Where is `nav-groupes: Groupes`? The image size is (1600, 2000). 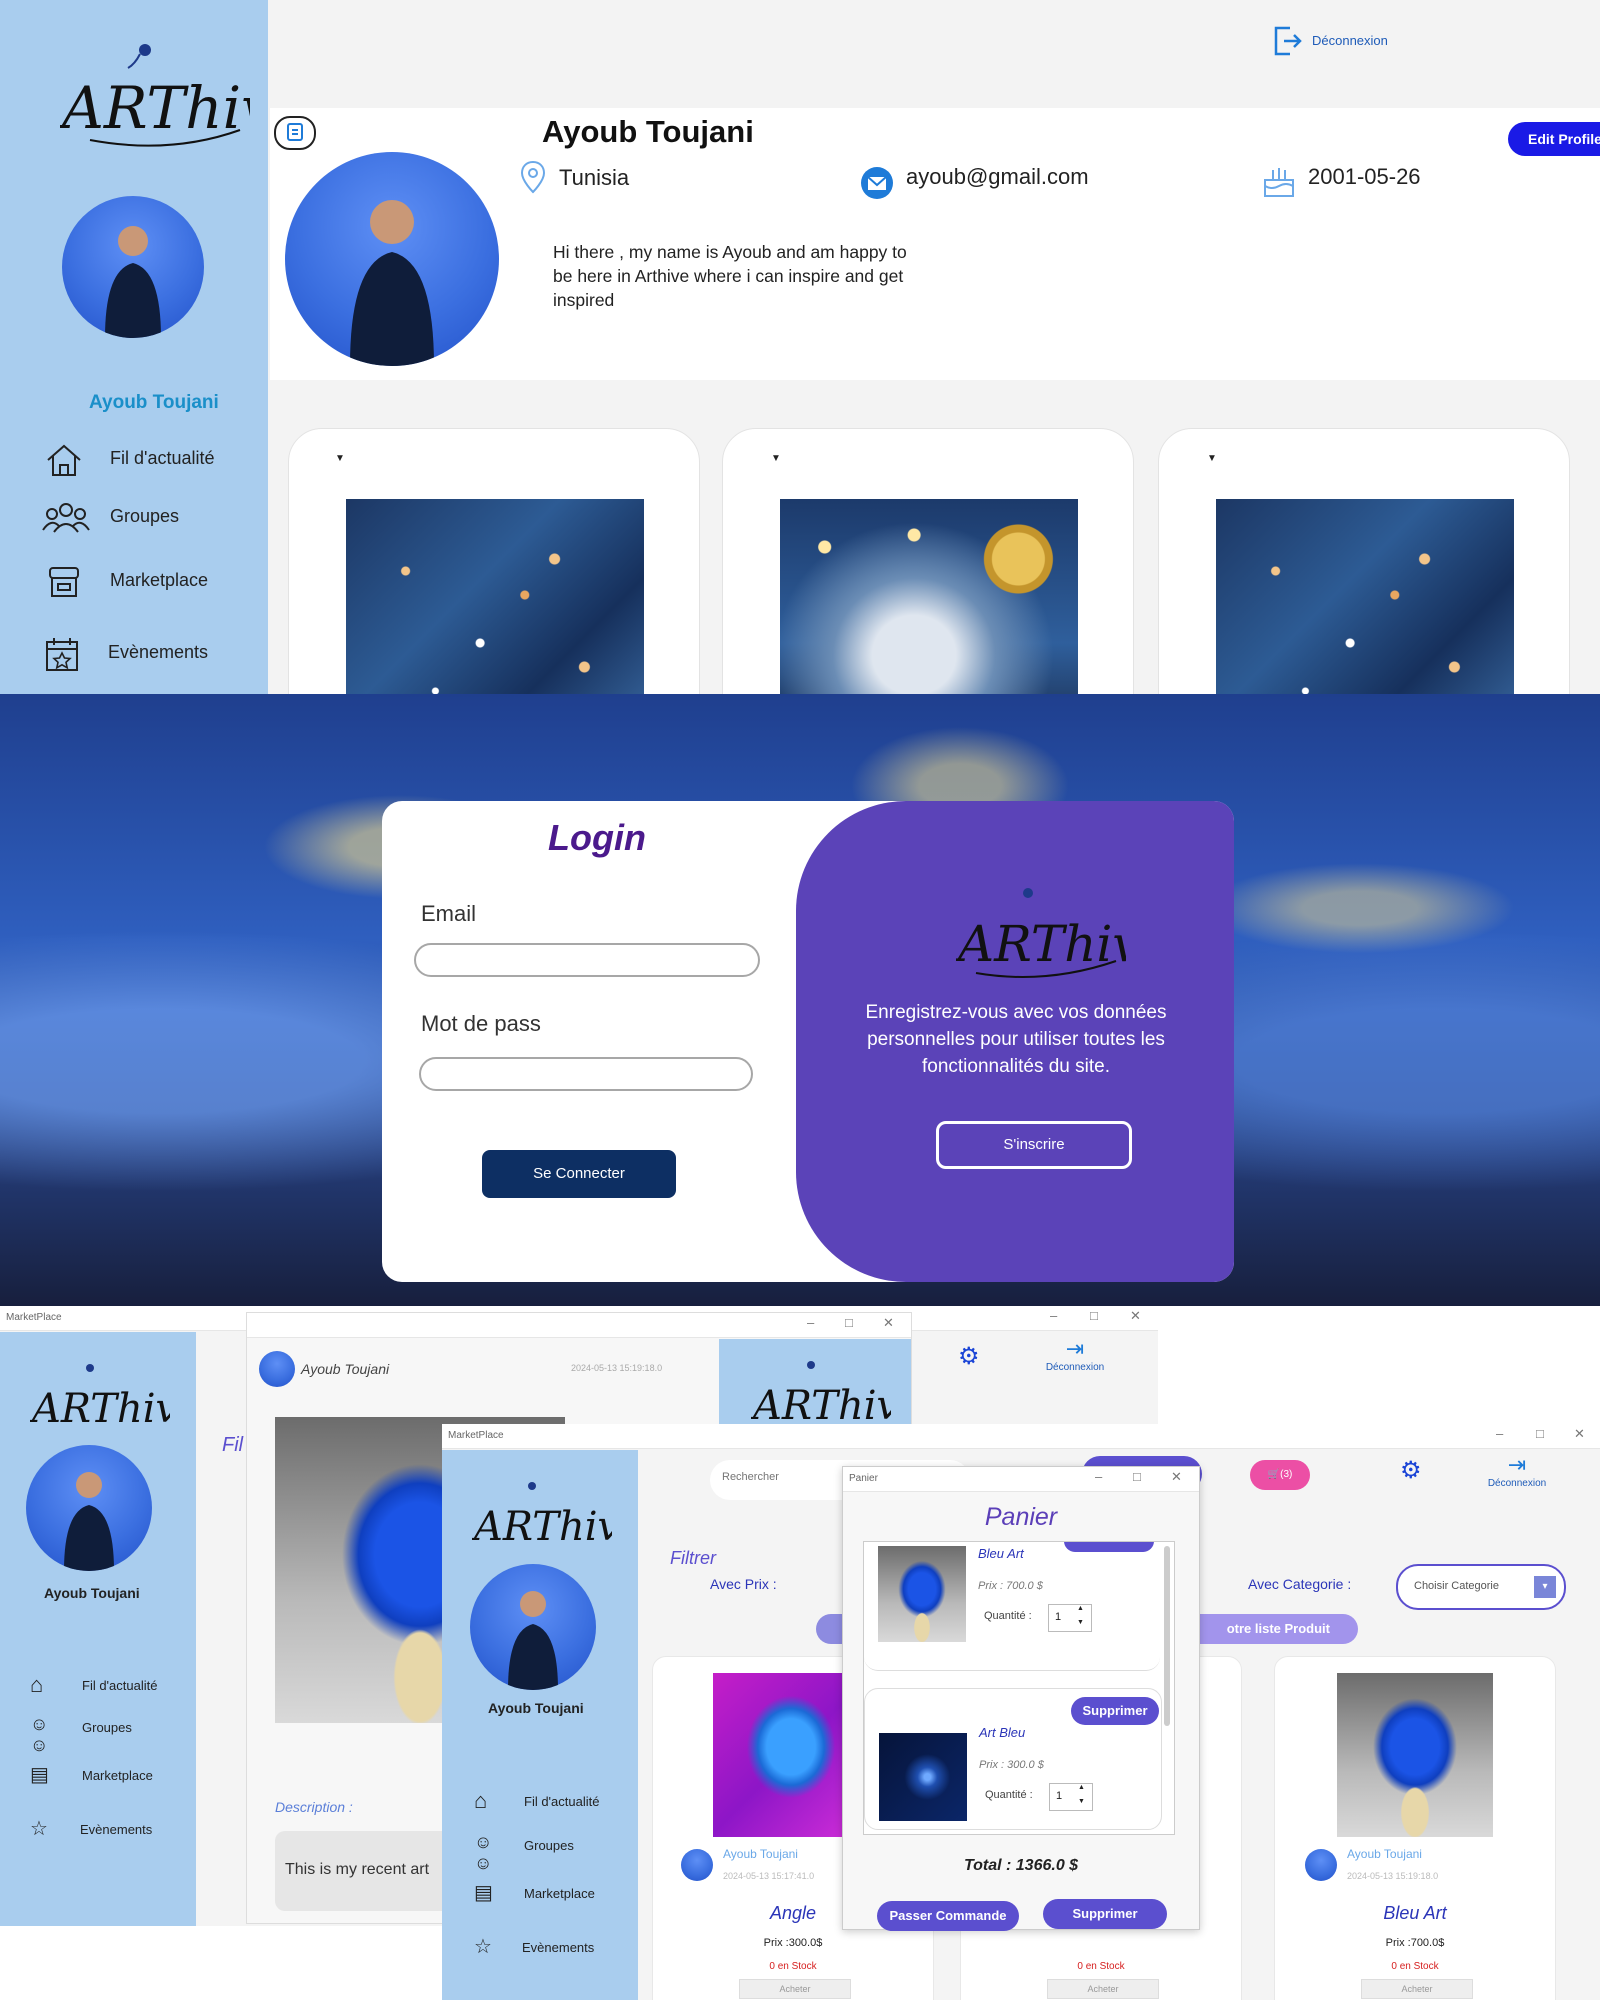
nav-groupes: Groupes is located at coordinates (152, 518).